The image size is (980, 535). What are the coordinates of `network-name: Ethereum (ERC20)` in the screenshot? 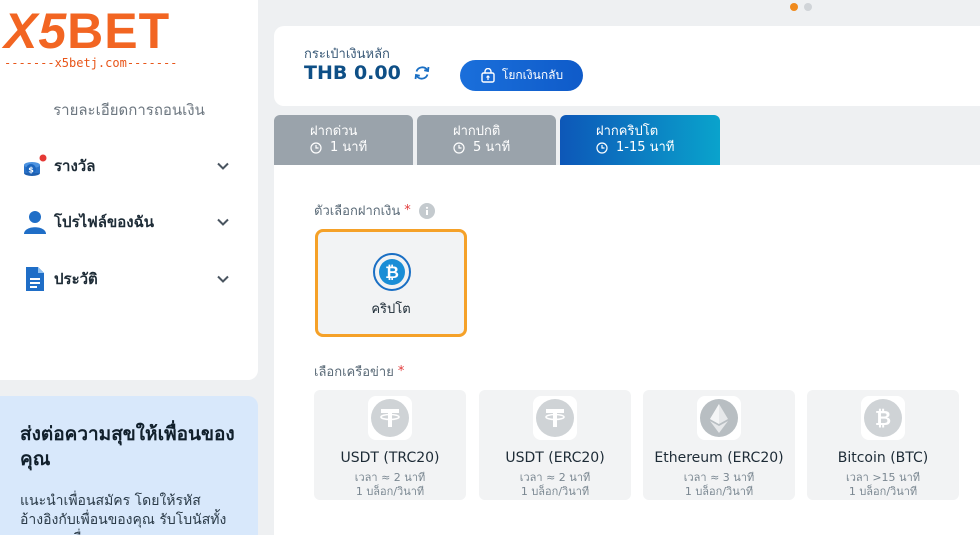 It's located at (719, 458).